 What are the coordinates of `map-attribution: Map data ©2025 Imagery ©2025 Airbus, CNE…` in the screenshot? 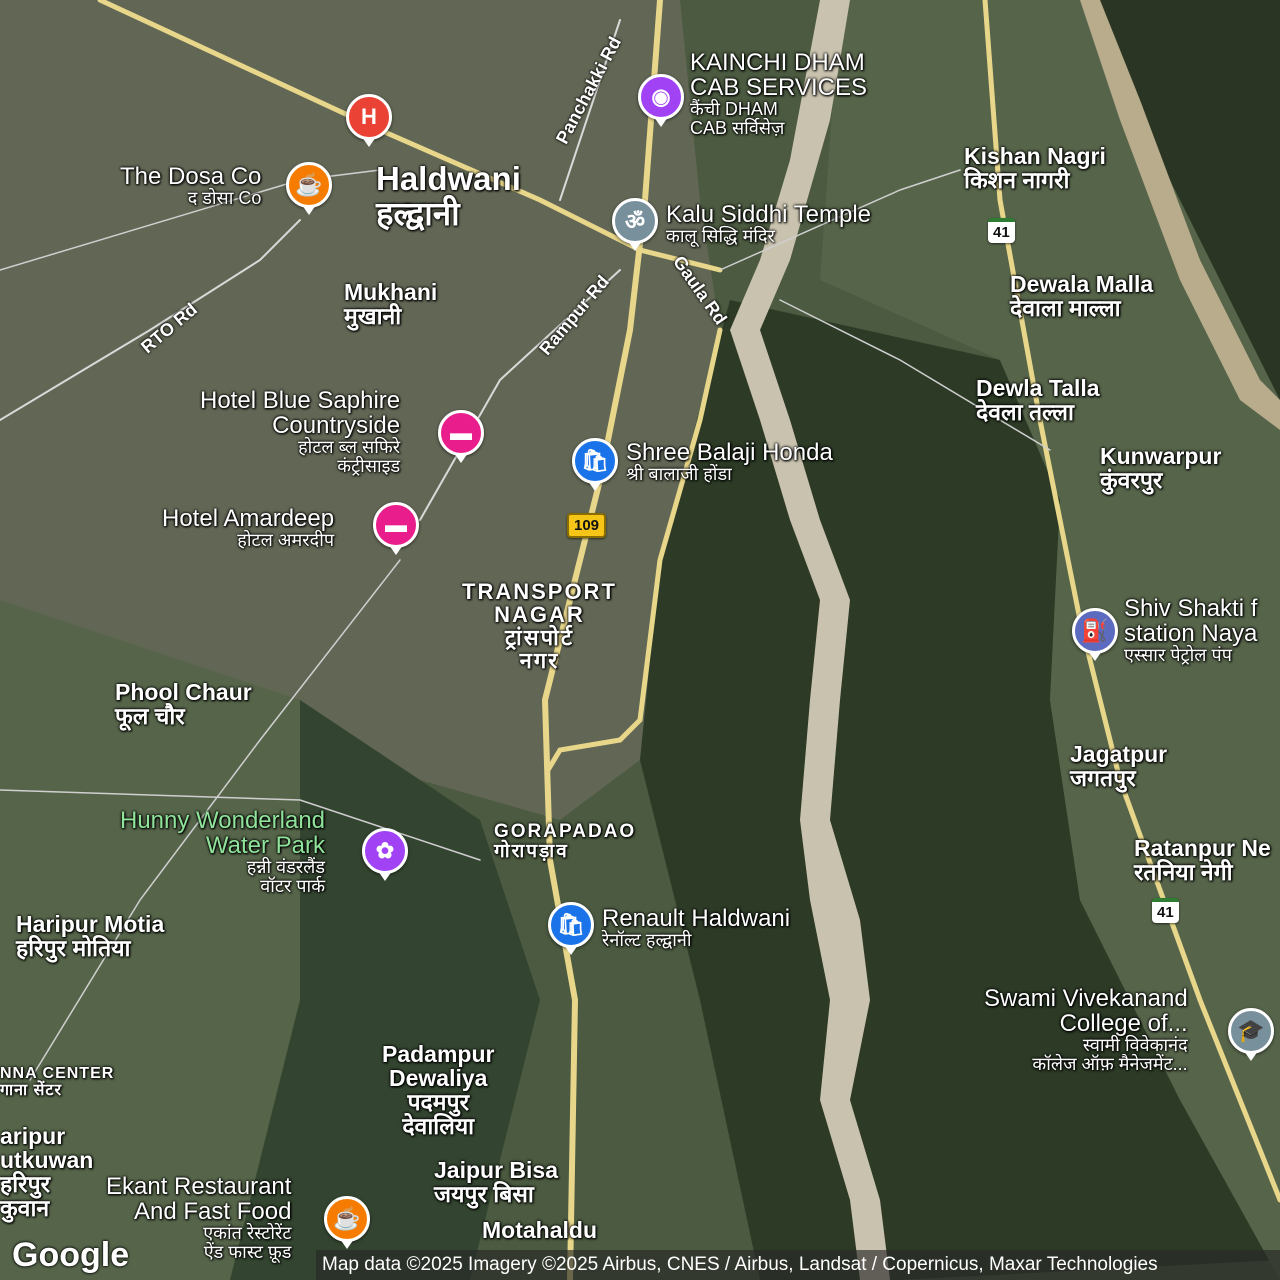 It's located at (798, 1265).